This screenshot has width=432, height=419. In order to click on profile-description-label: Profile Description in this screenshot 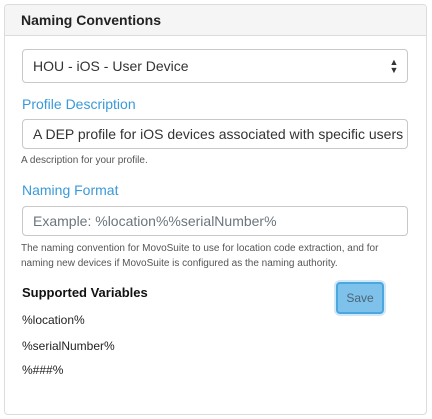, I will do `click(79, 104)`.